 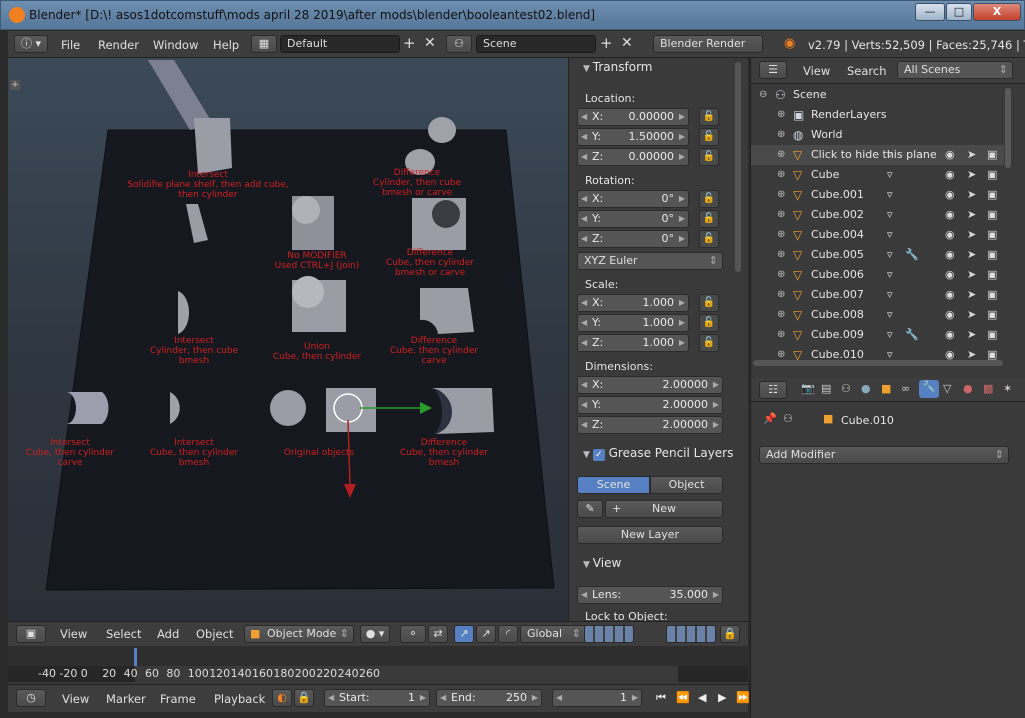 I want to click on remove-scene-icon: ✕, so click(x=627, y=43).